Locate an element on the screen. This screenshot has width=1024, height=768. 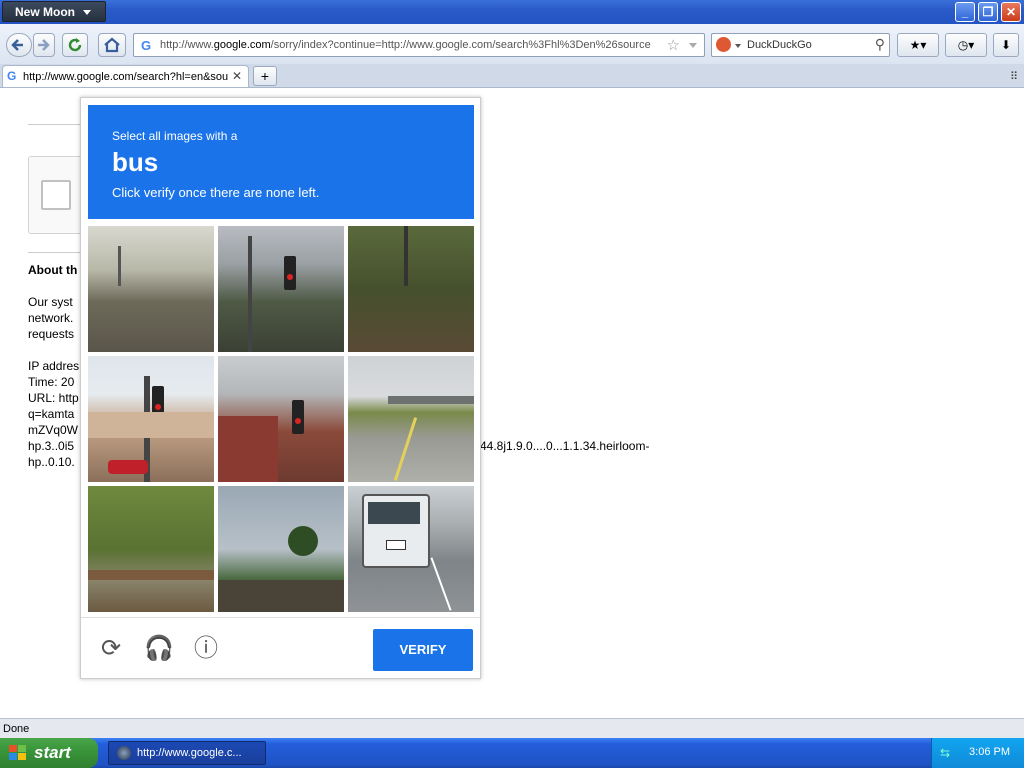
new-tab-button: + is located at coordinates (265, 76).